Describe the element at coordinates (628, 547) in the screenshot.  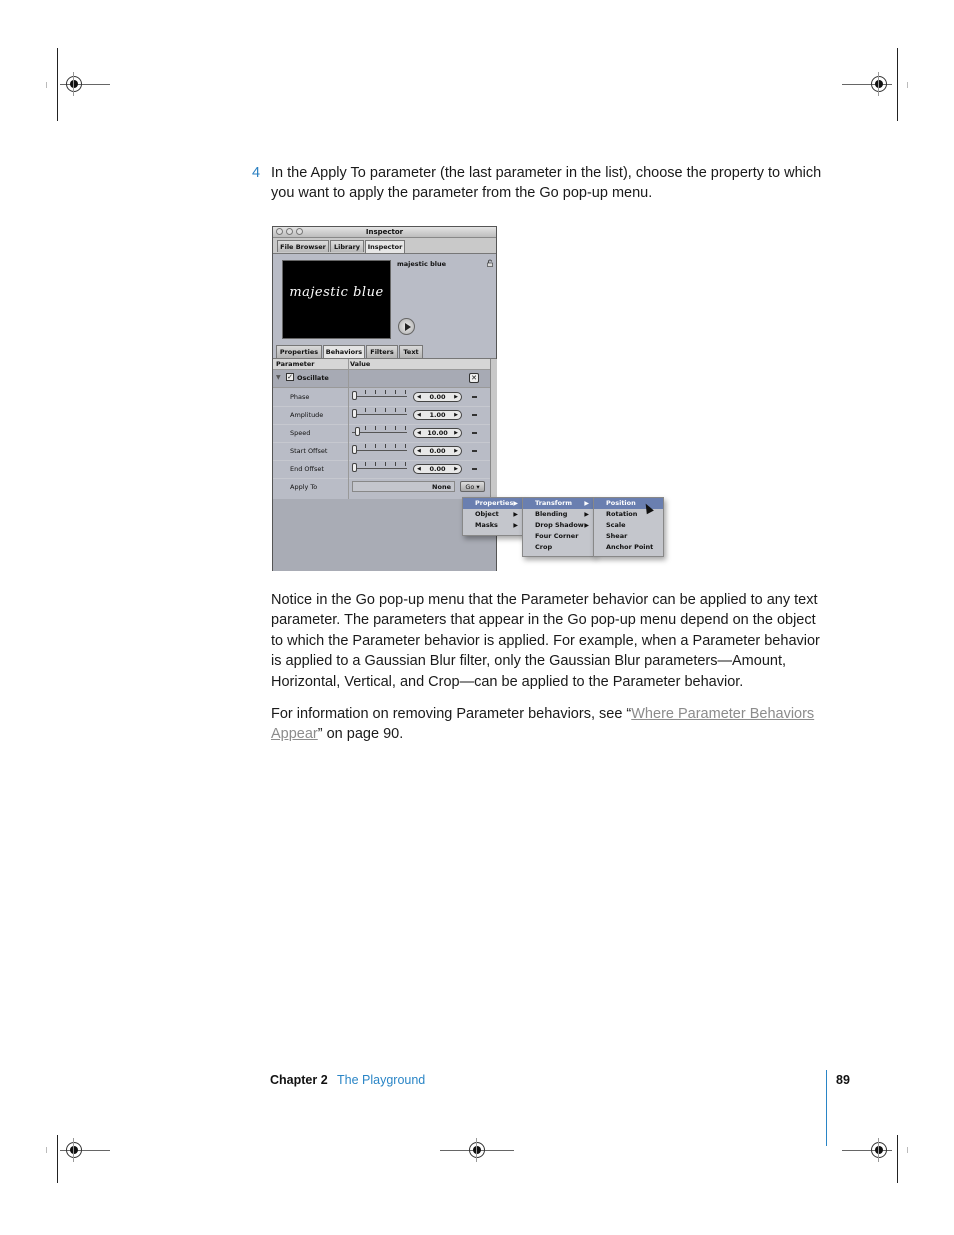
I see `menu-item-anchor-point: Anchor Point` at that location.